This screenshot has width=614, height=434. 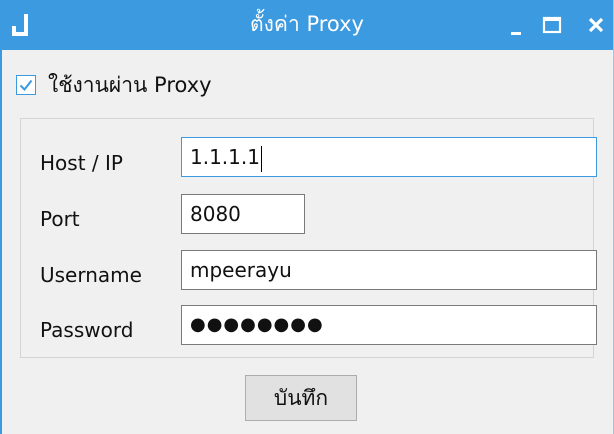 What do you see at coordinates (389, 325) in the screenshot?
I see `password-input: ●●●●●●●●` at bounding box center [389, 325].